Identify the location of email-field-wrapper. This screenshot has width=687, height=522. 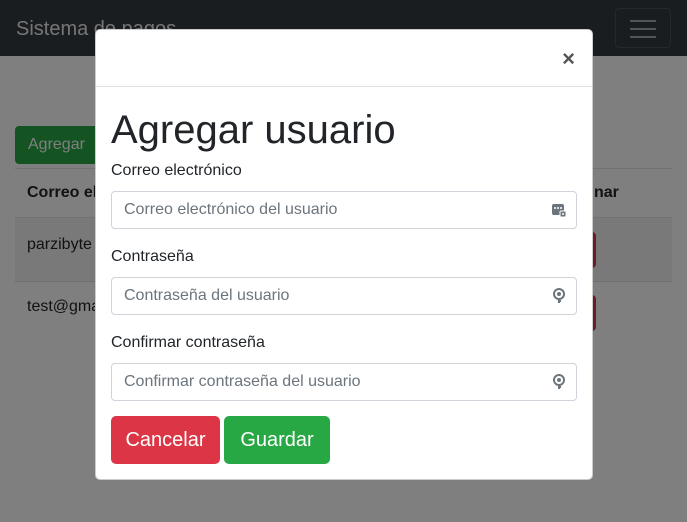
(344, 210).